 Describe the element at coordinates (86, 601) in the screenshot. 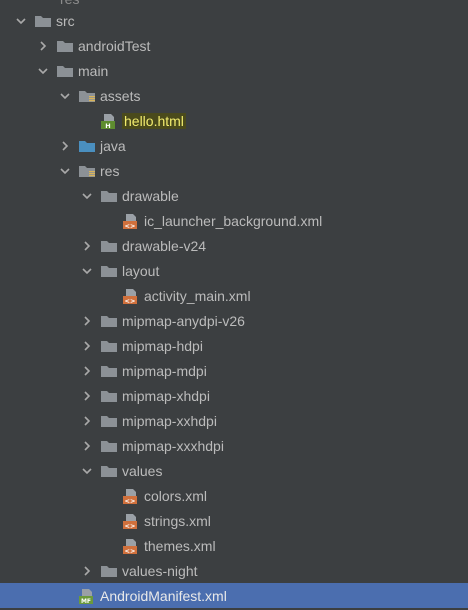

I see `svg-text: MF` at that location.